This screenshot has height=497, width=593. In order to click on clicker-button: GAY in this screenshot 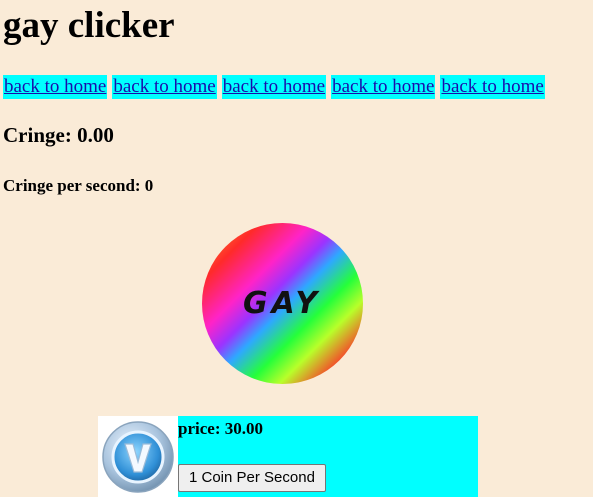, I will do `click(282, 303)`.